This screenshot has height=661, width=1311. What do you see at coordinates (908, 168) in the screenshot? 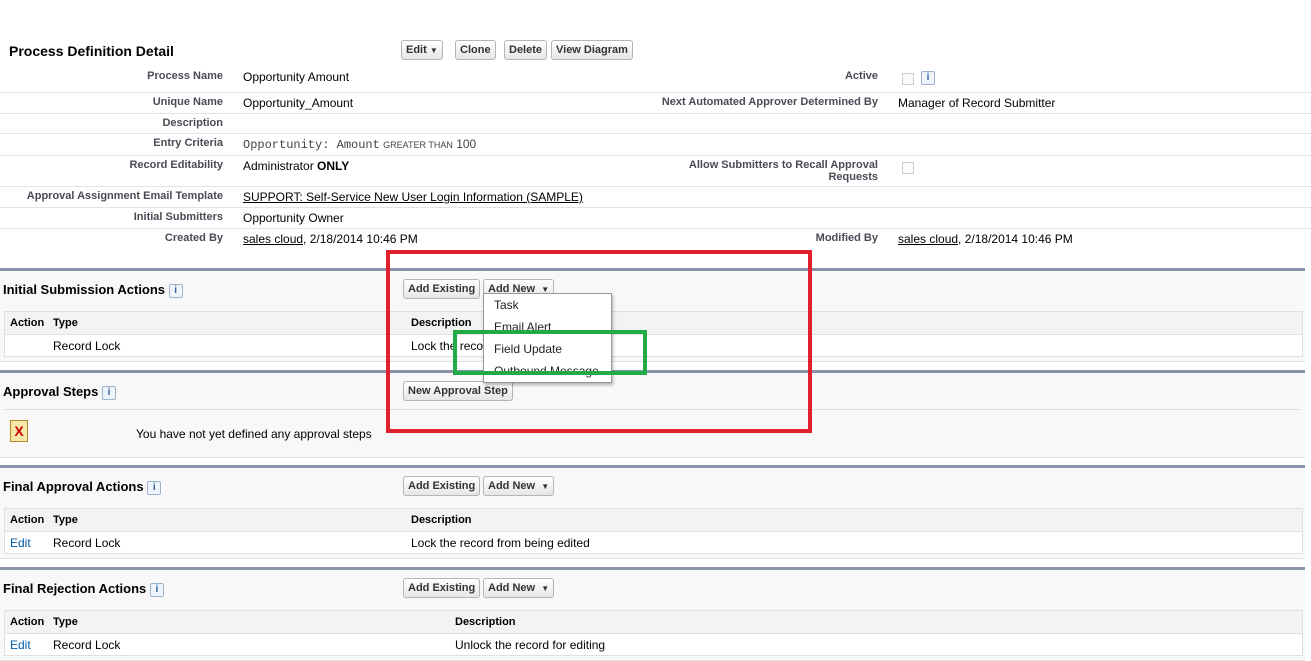
I see `allow-recall-checkbox` at bounding box center [908, 168].